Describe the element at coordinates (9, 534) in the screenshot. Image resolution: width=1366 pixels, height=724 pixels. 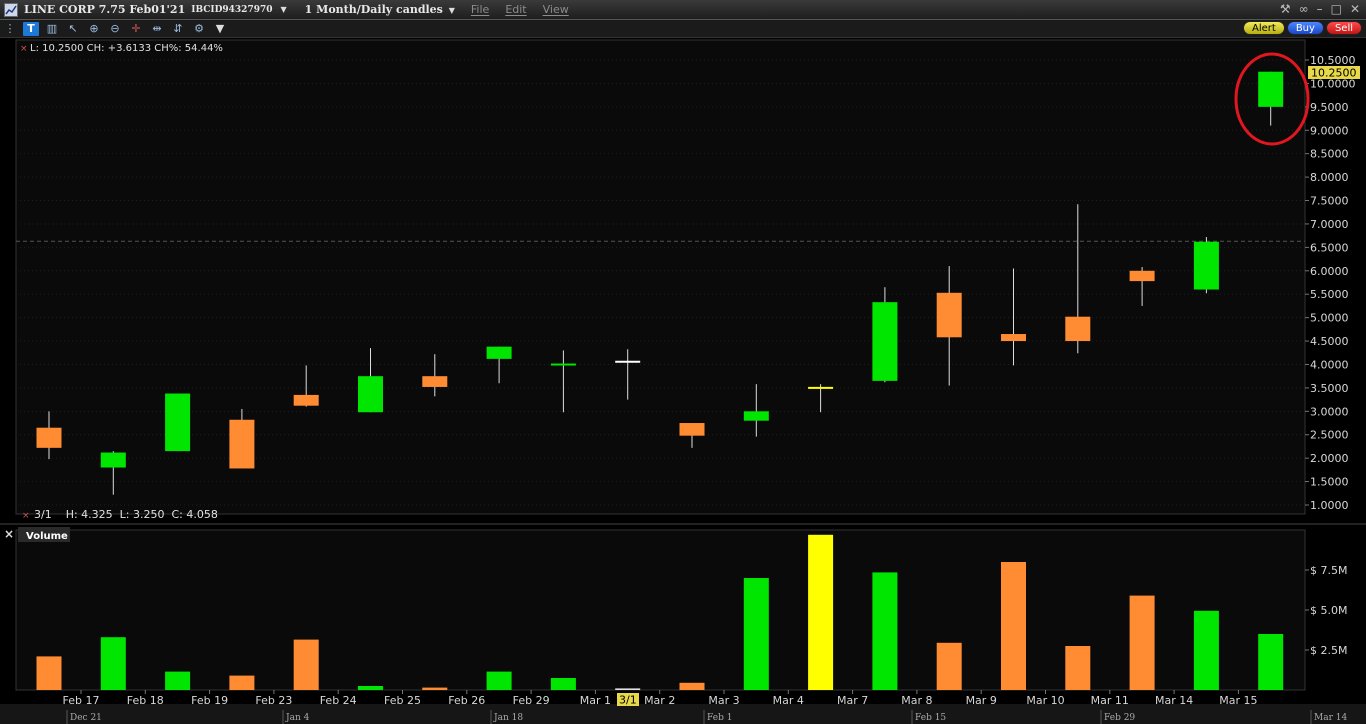
I see `close-volume-icon: ×` at that location.